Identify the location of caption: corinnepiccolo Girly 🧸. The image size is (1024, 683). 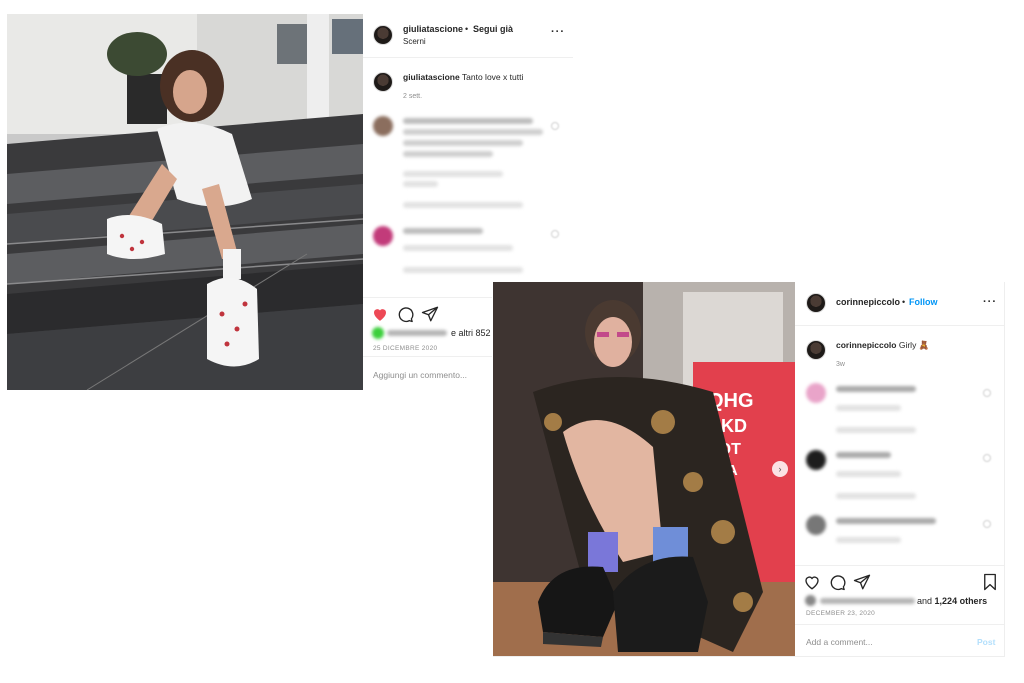
(882, 345).